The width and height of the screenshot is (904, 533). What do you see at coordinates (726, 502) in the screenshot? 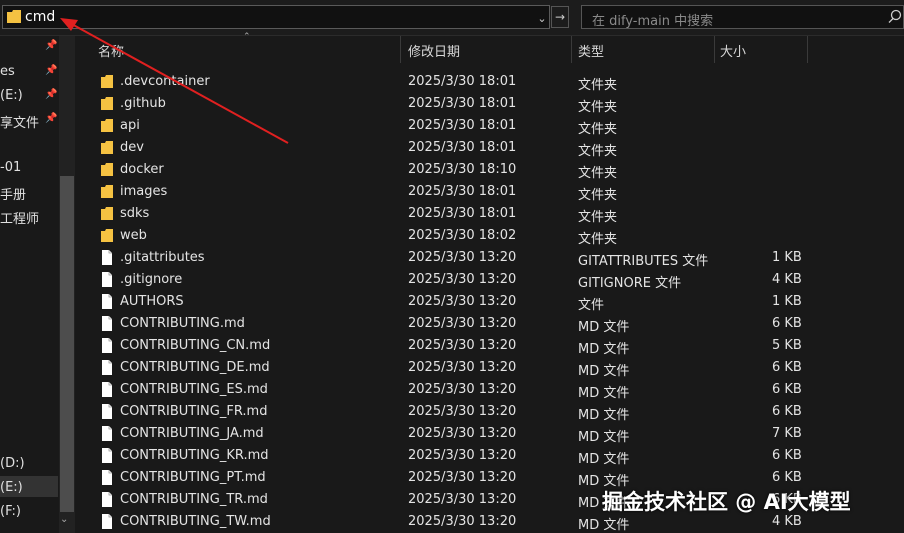
I see `watermark: 掘金技术社区 @ AI大模型` at bounding box center [726, 502].